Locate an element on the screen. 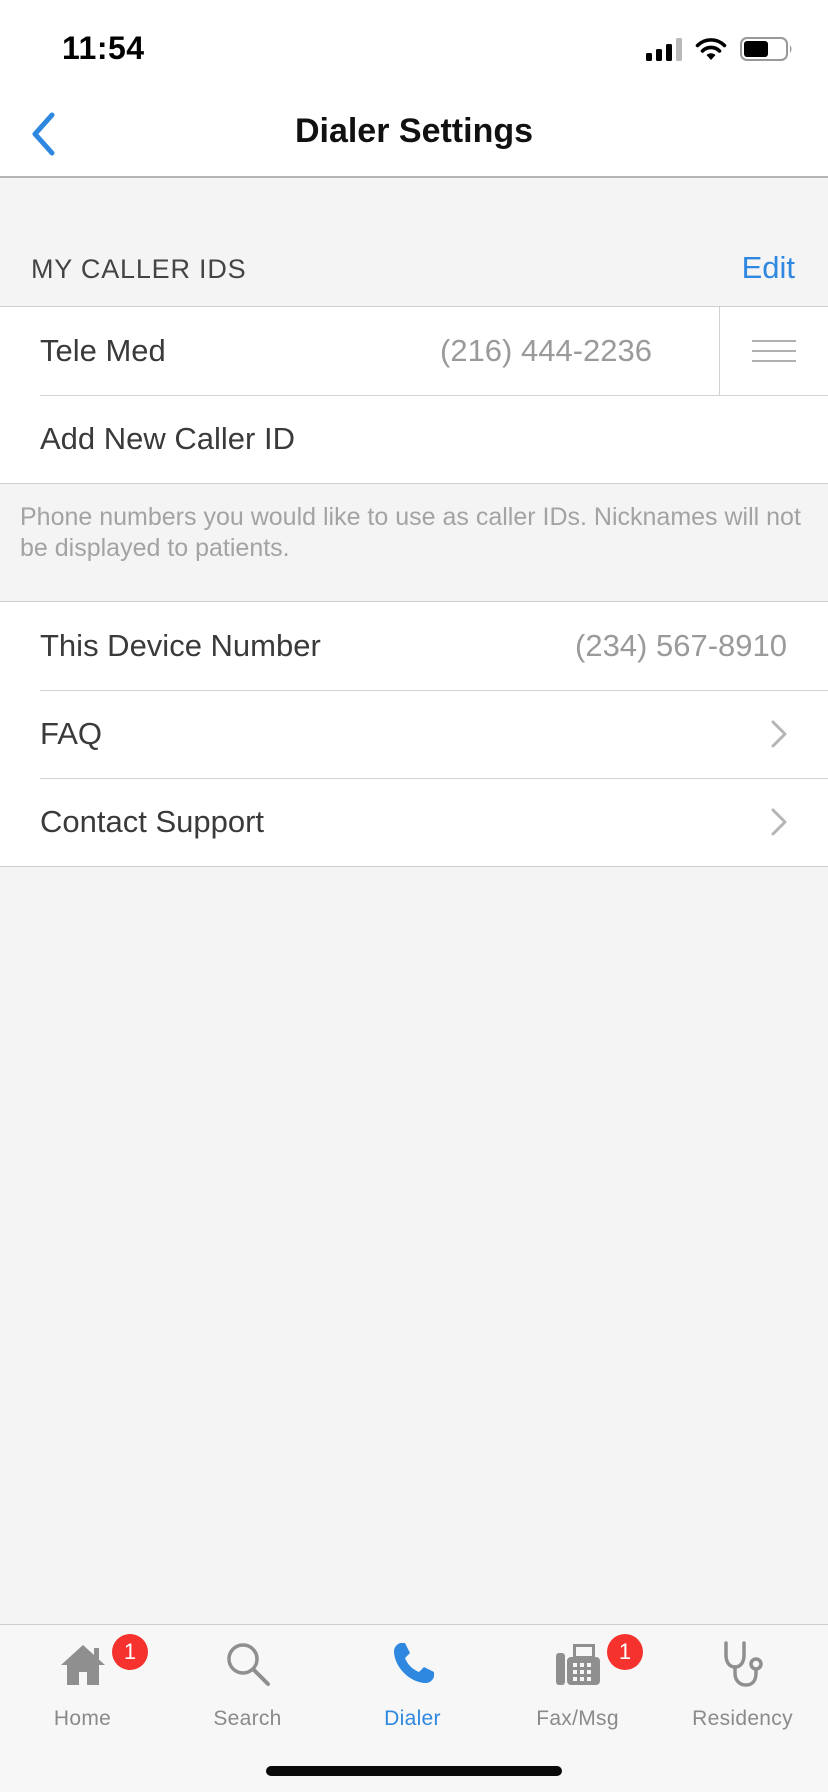 Image resolution: width=828 pixels, height=1792 pixels. device-number-row: This Device Number (234) 567-8910 is located at coordinates (414, 646).